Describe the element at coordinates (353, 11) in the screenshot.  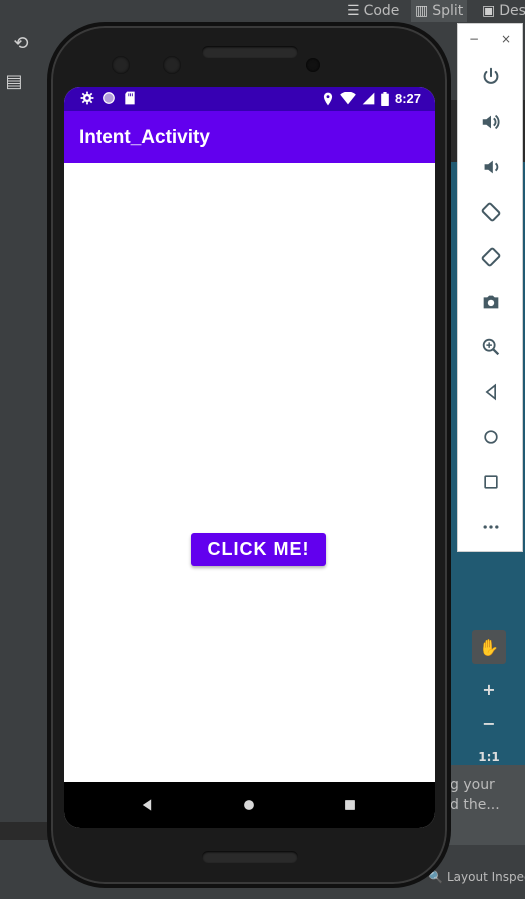
I see `lines-icon: ☰` at that location.